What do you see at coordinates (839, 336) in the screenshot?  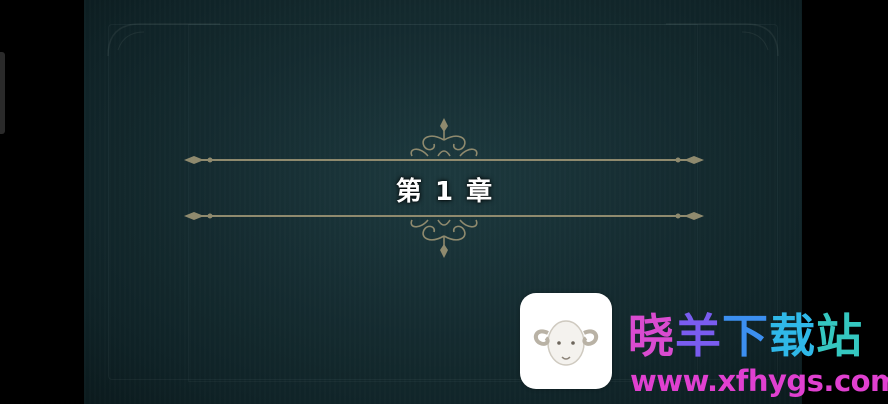 I see `watermark-char: 站` at bounding box center [839, 336].